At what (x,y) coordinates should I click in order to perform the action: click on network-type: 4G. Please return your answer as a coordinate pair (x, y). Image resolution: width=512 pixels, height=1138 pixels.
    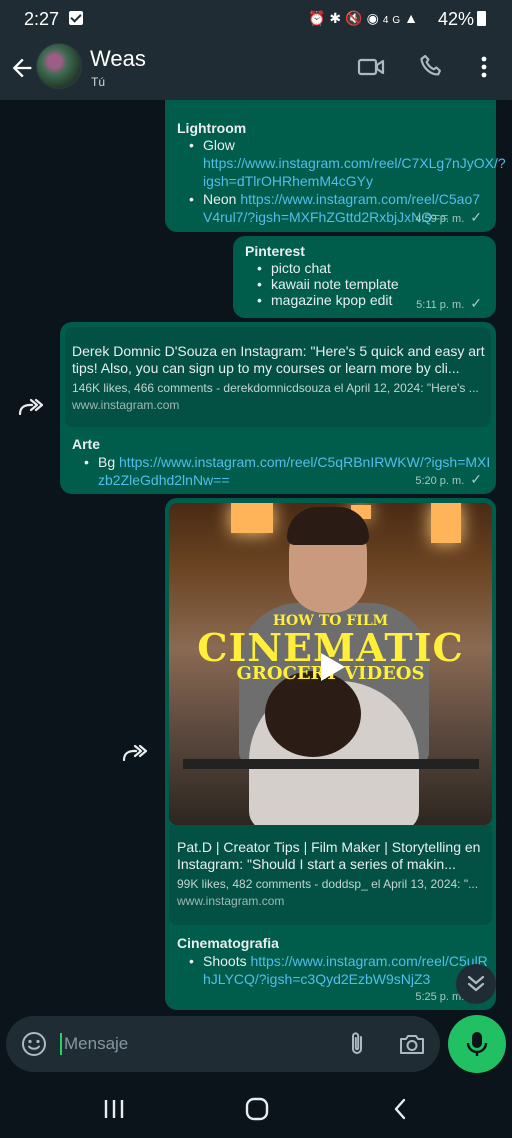
    Looking at the image, I should click on (393, 20).